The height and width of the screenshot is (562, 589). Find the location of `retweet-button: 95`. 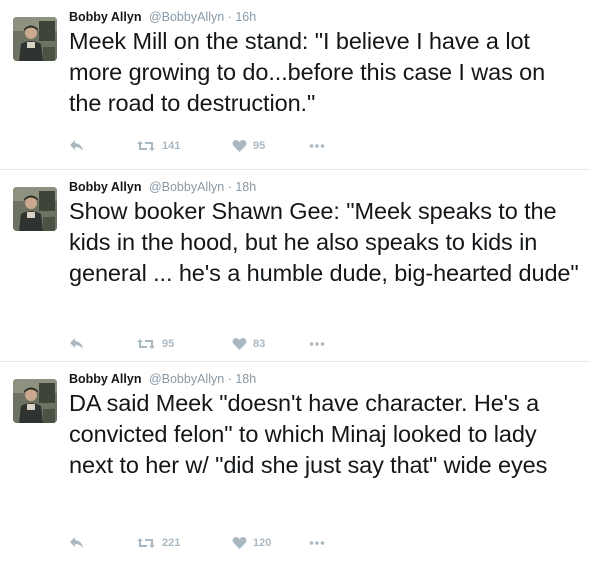

retweet-button: 95 is located at coordinates (155, 344).